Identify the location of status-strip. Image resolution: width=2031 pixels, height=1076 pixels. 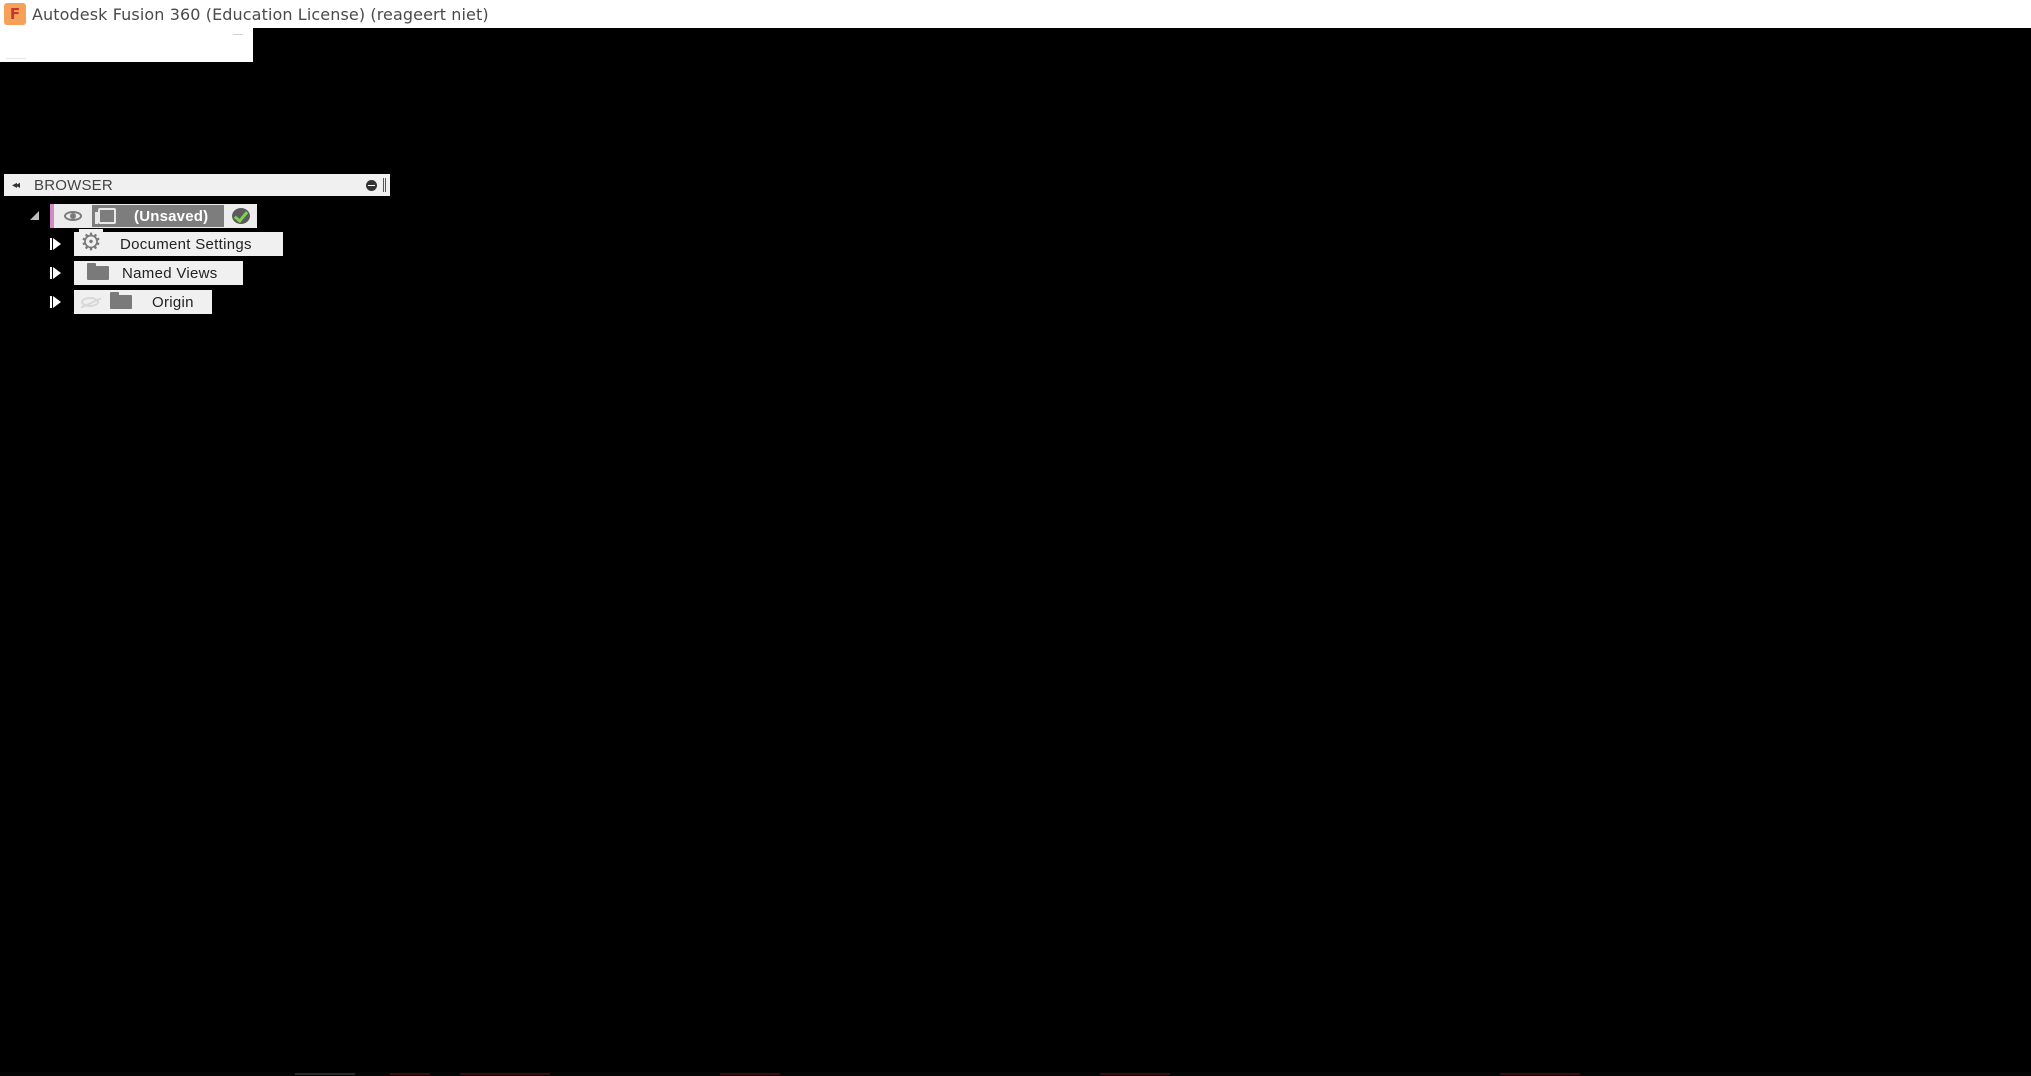
(1015, 1074).